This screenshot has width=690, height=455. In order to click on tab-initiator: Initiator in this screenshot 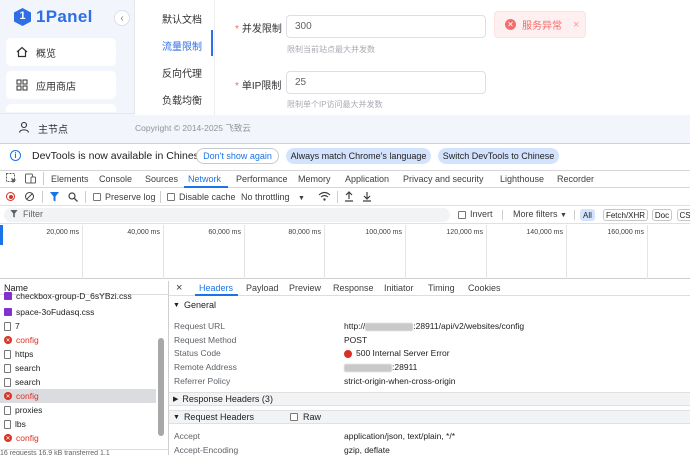, I will do `click(399, 288)`.